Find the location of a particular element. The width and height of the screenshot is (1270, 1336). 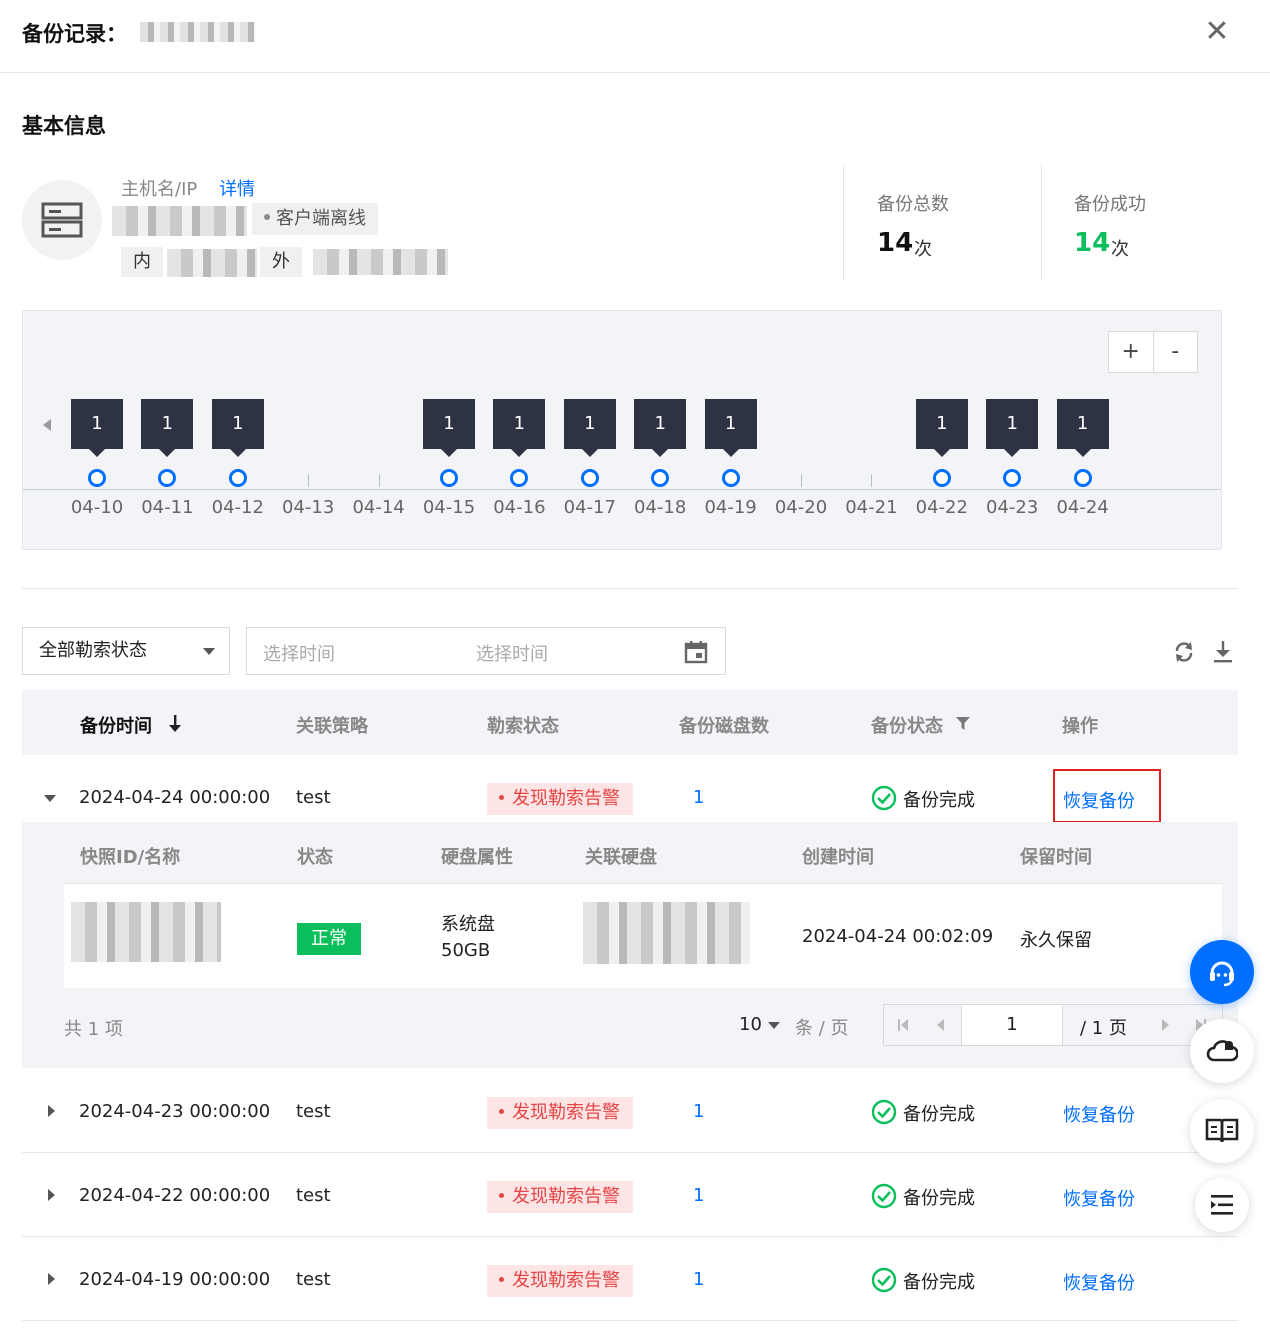

host-name-redacted is located at coordinates (179, 221).